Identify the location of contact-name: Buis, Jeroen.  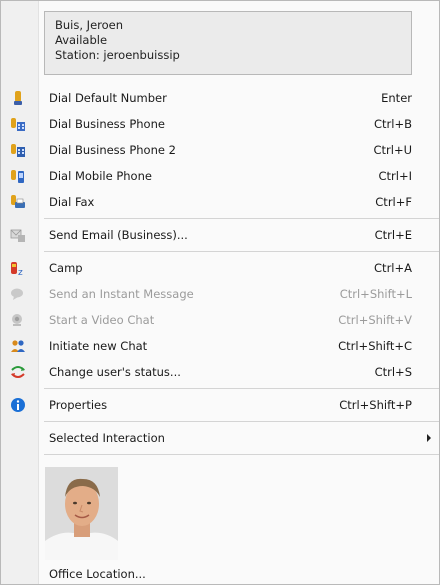
(89, 25).